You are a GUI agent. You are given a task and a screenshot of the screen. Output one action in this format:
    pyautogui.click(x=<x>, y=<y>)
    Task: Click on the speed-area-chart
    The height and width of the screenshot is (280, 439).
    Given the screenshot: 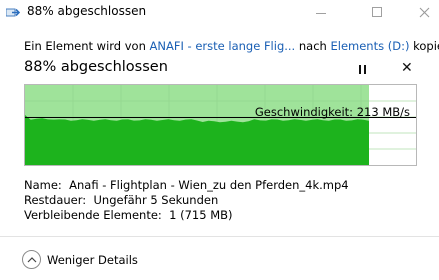 What is the action you would take?
    pyautogui.click(x=197, y=140)
    